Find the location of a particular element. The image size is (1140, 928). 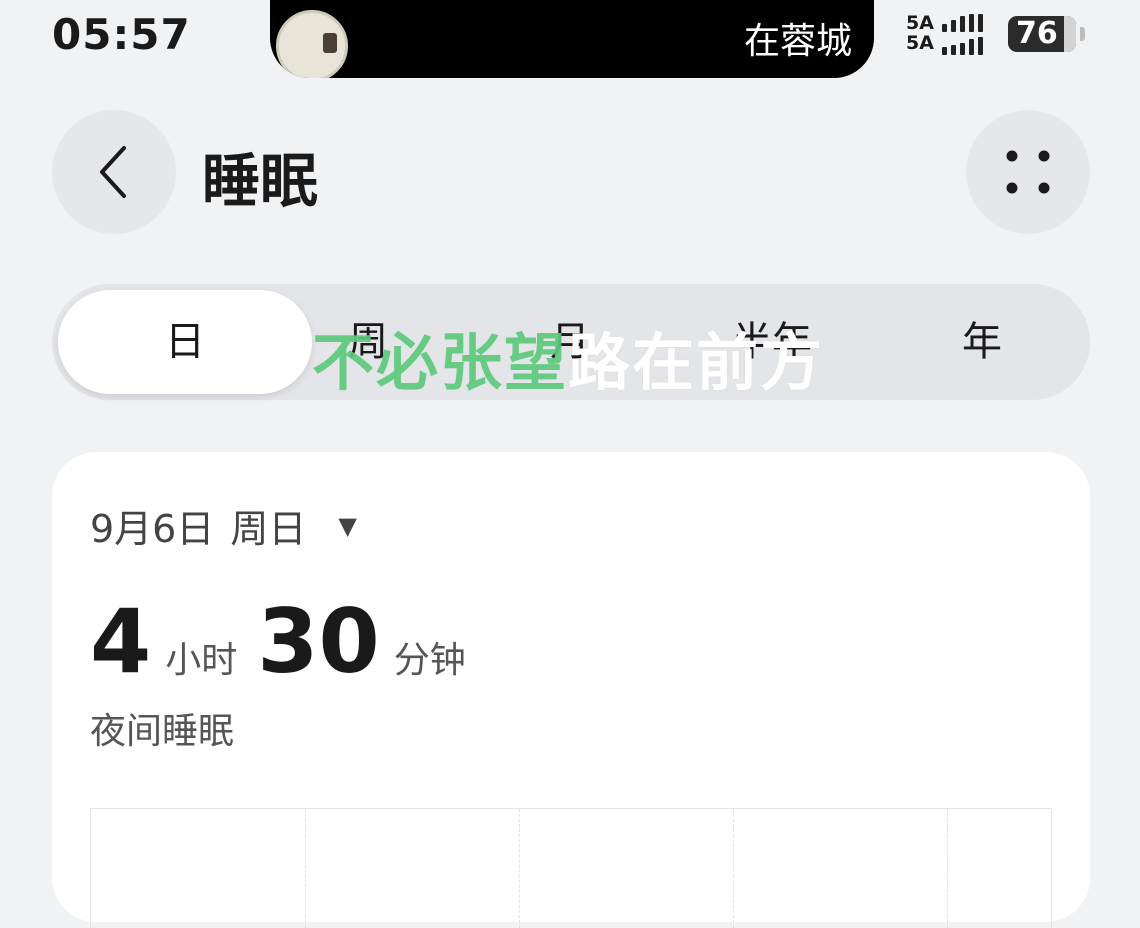

page-title: 睡眠 is located at coordinates (260, 181).